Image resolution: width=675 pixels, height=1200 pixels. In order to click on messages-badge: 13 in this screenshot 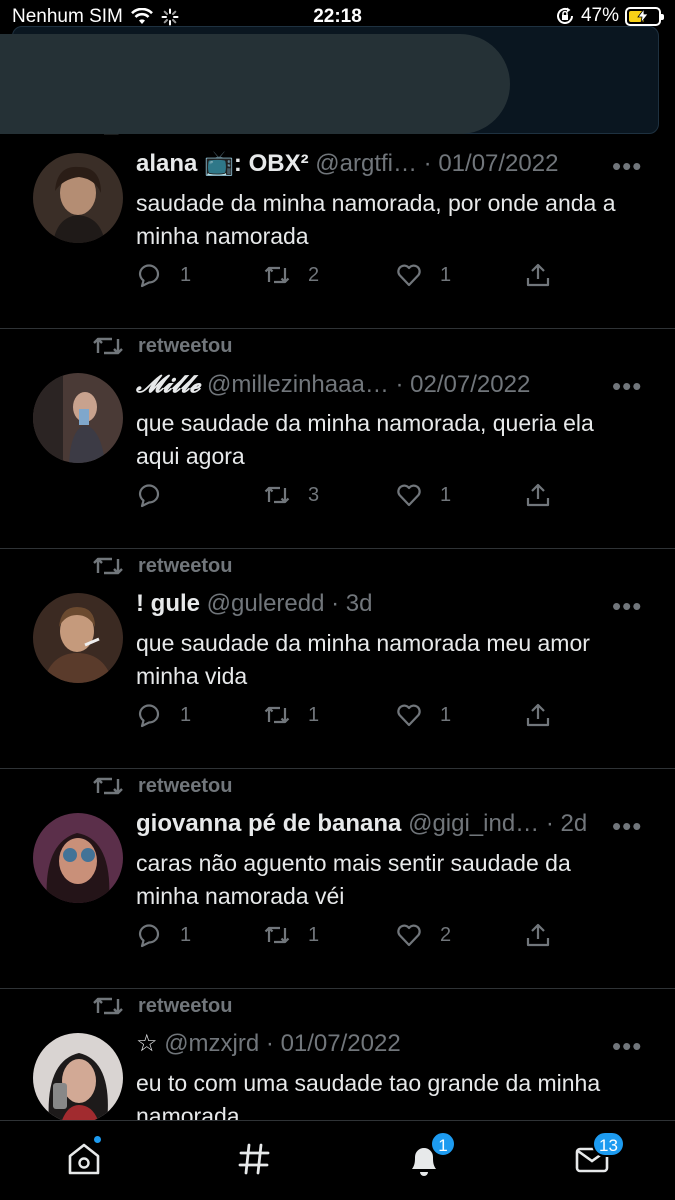, I will do `click(608, 1144)`.